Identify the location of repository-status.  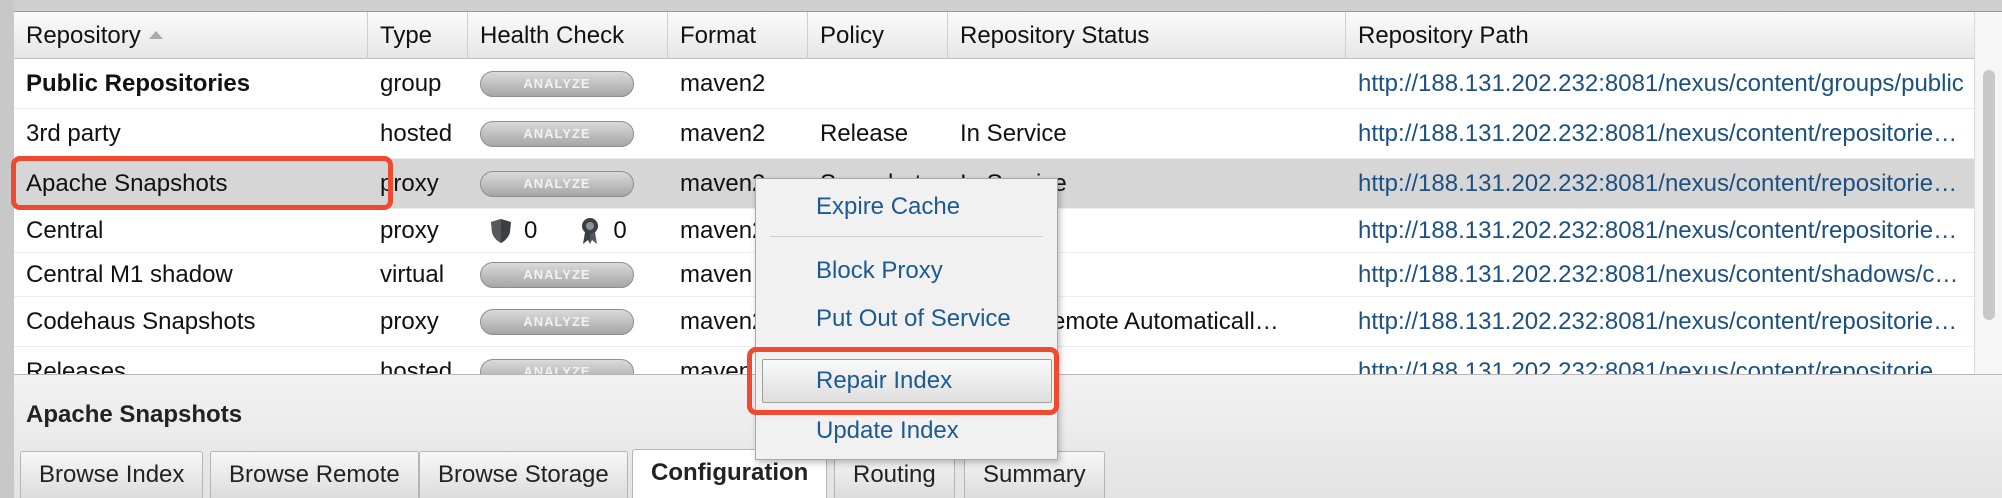
(1147, 83).